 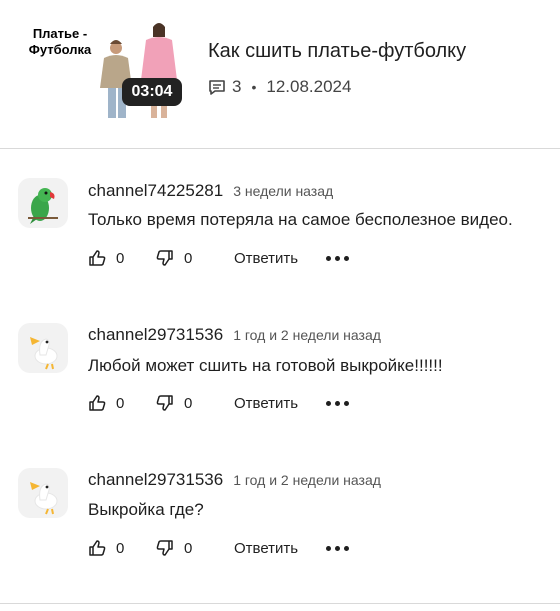 I want to click on video-thumbnail: Платье - Футболка 03:04, so click(x=104, y=68).